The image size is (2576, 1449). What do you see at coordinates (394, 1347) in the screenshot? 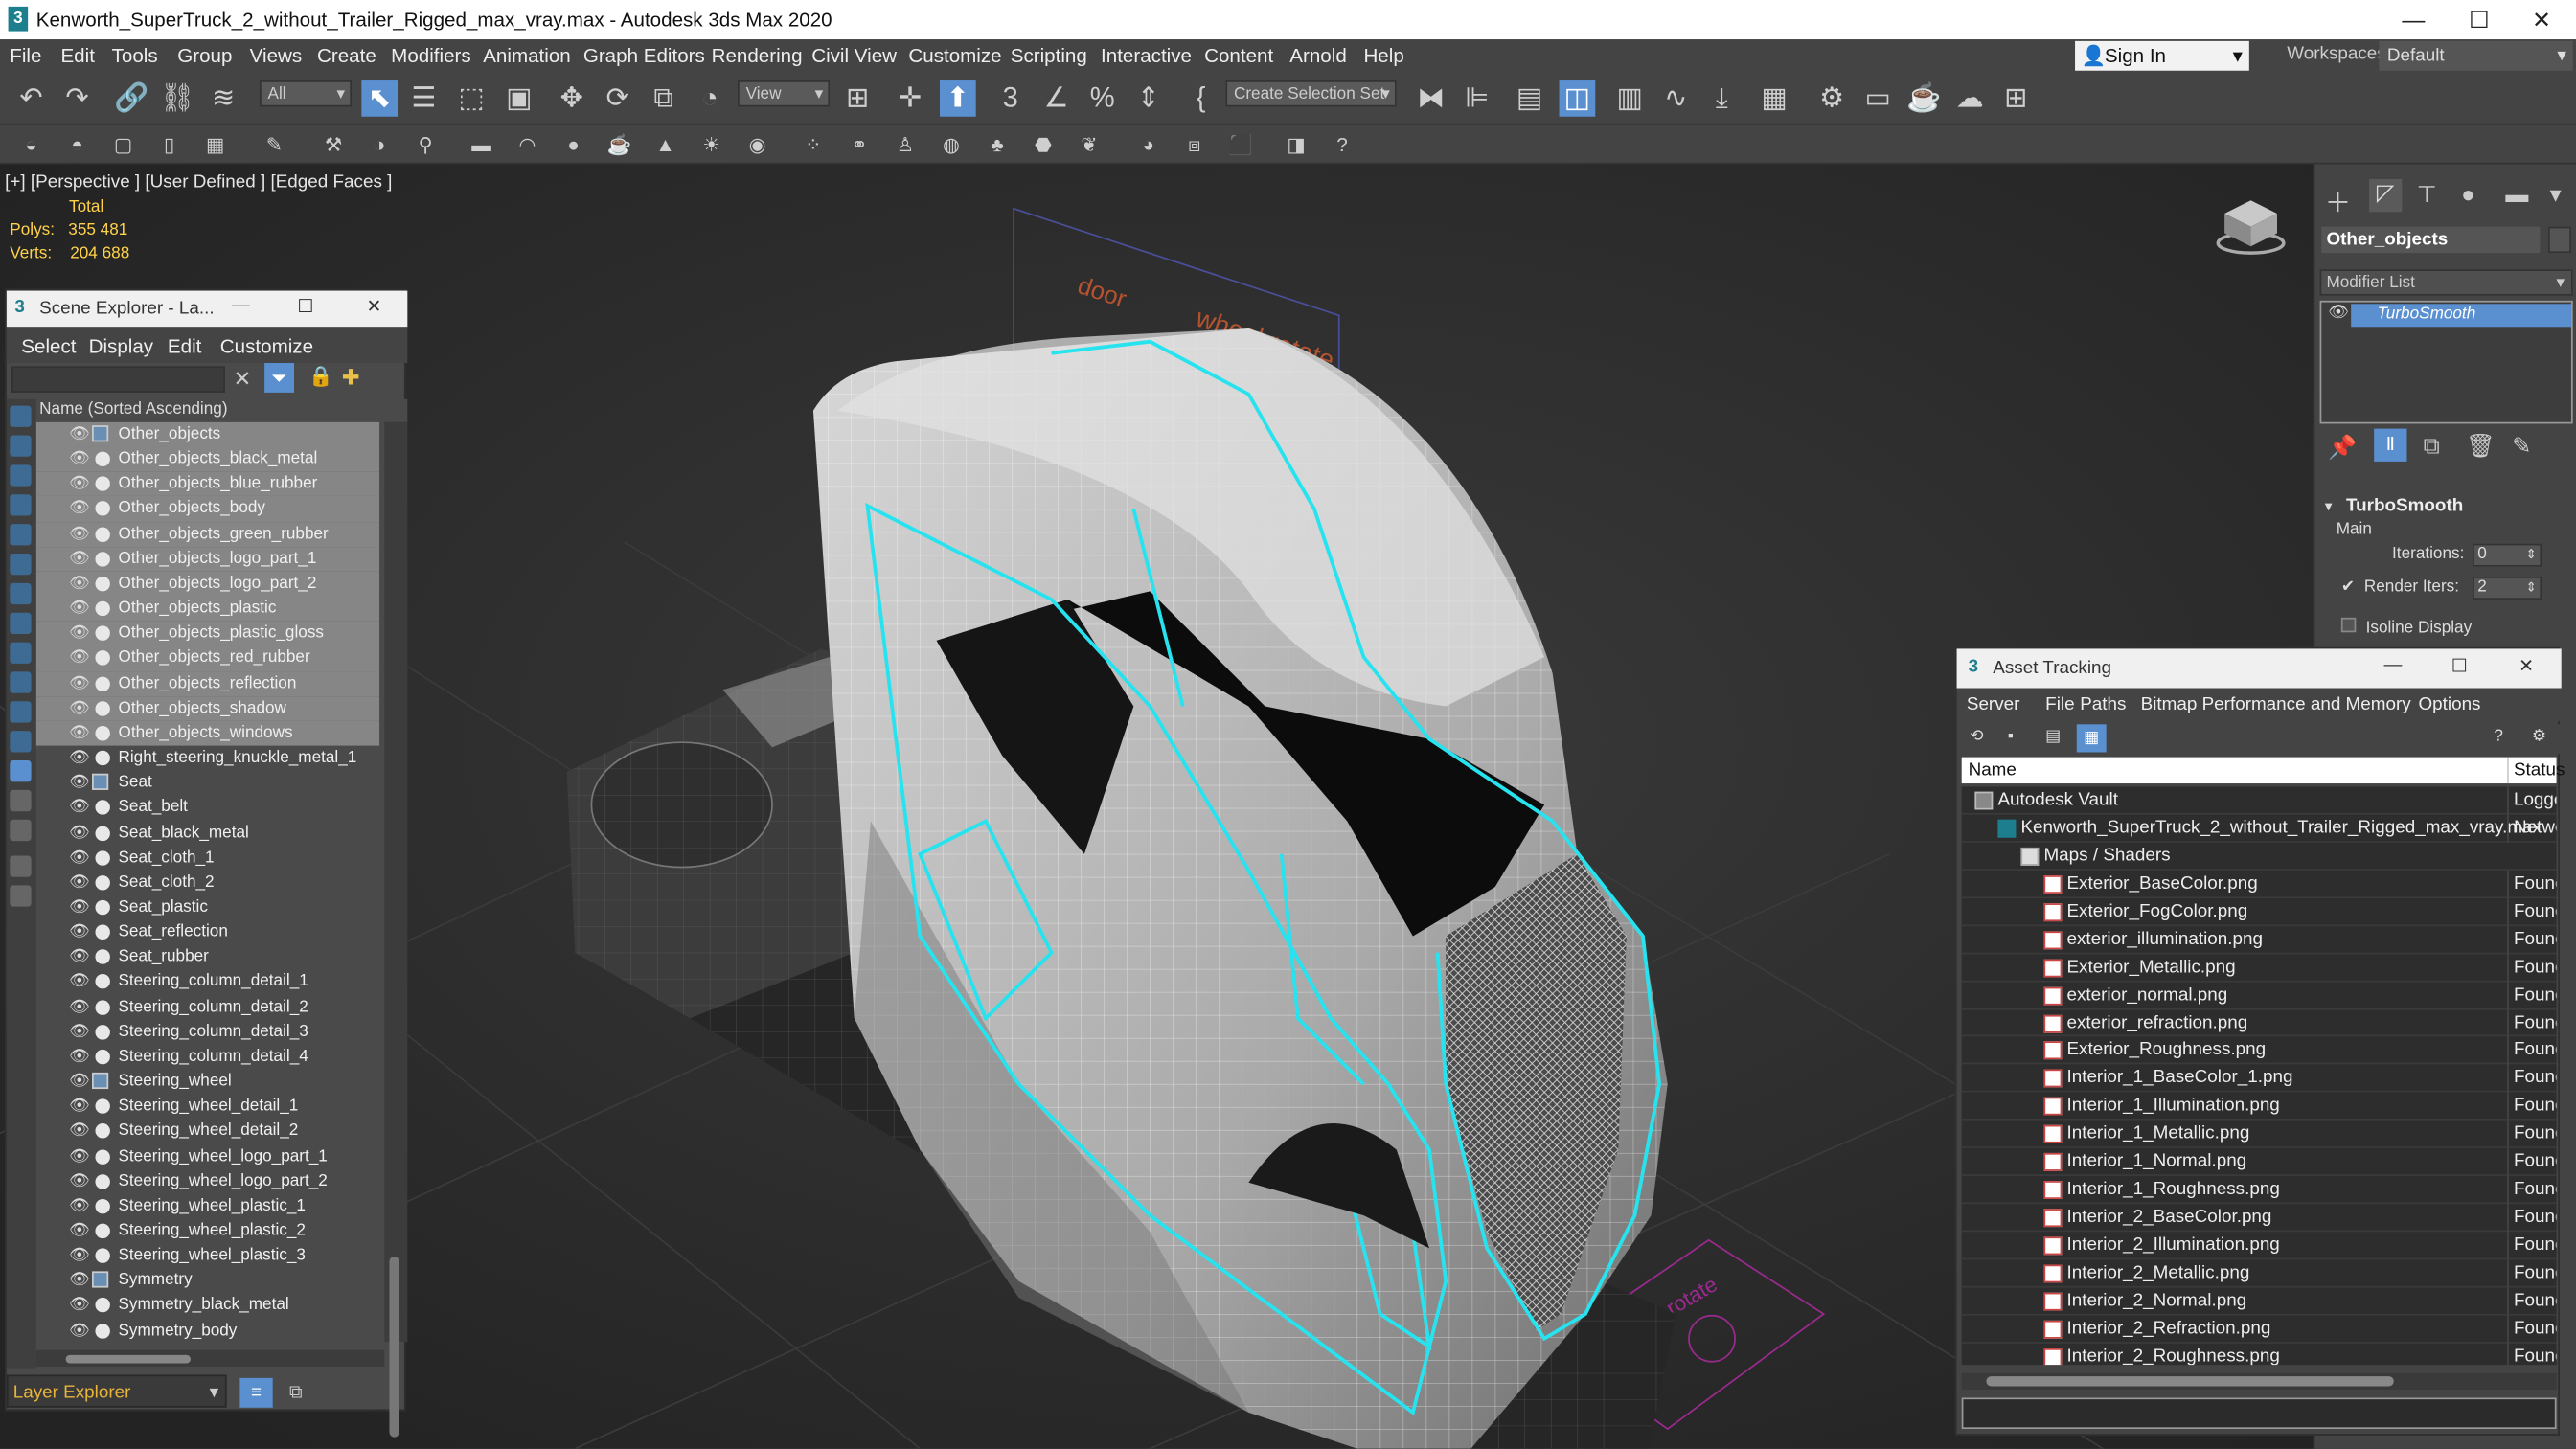
I see `scene-vertical-scroll-thumb` at bounding box center [394, 1347].